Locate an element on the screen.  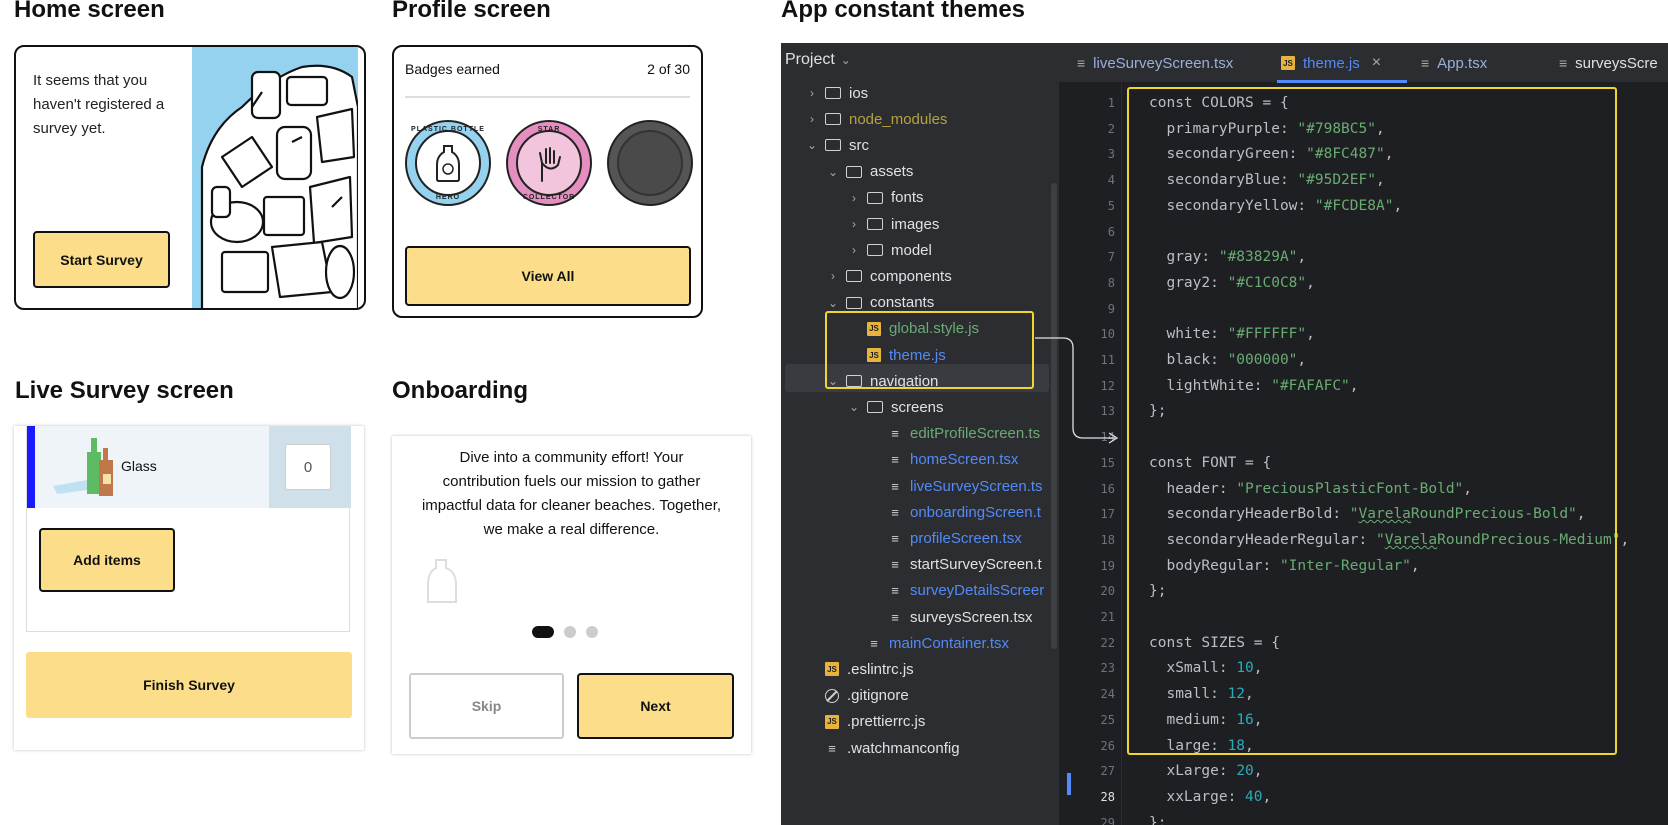
project-dropdown: Project ⌄ is located at coordinates (818, 60).